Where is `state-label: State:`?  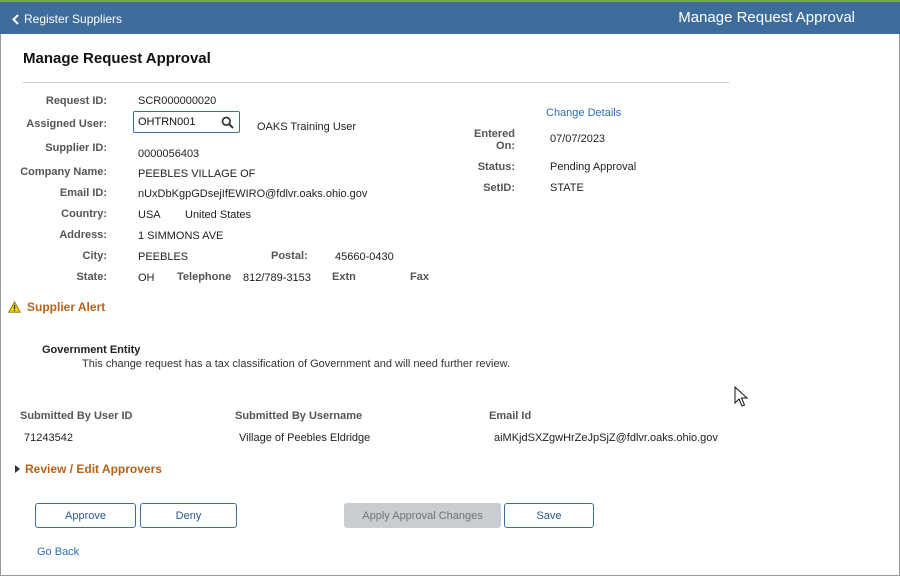 state-label: State: is located at coordinates (91, 277).